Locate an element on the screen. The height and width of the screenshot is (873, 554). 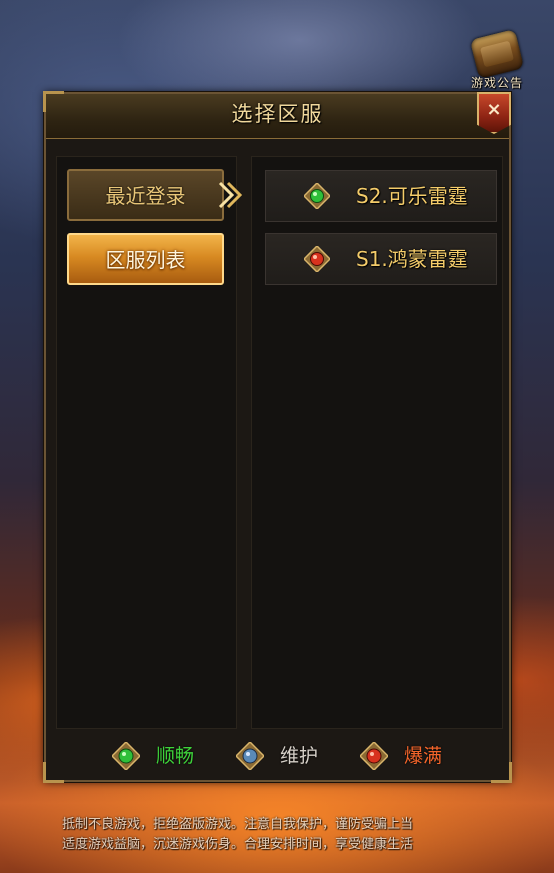
game-notice-button: 游戏公告 is located at coordinates (497, 60).